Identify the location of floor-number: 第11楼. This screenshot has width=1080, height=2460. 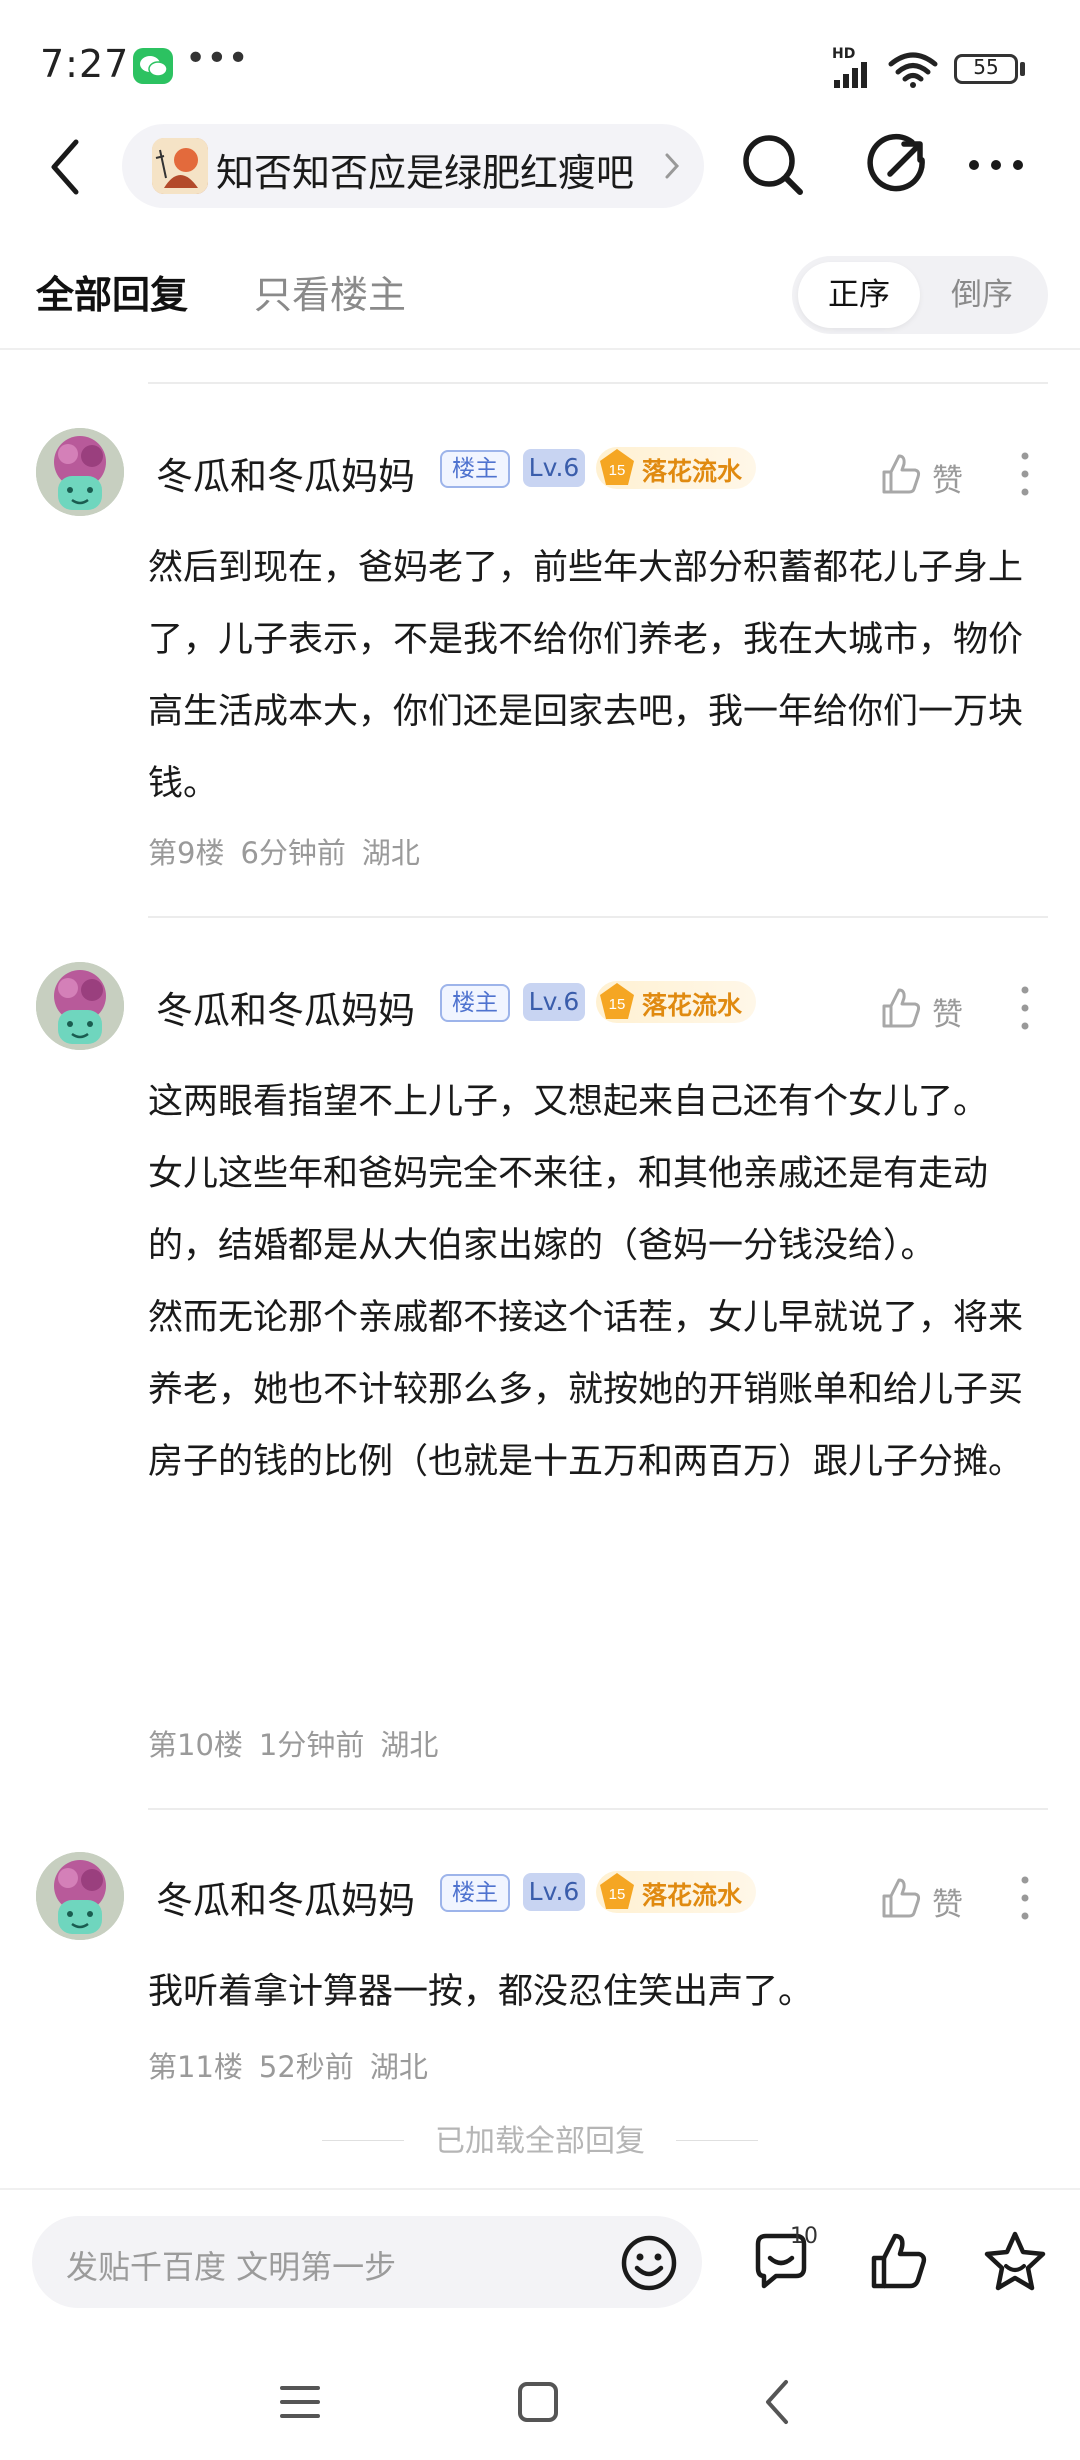
(195, 2067).